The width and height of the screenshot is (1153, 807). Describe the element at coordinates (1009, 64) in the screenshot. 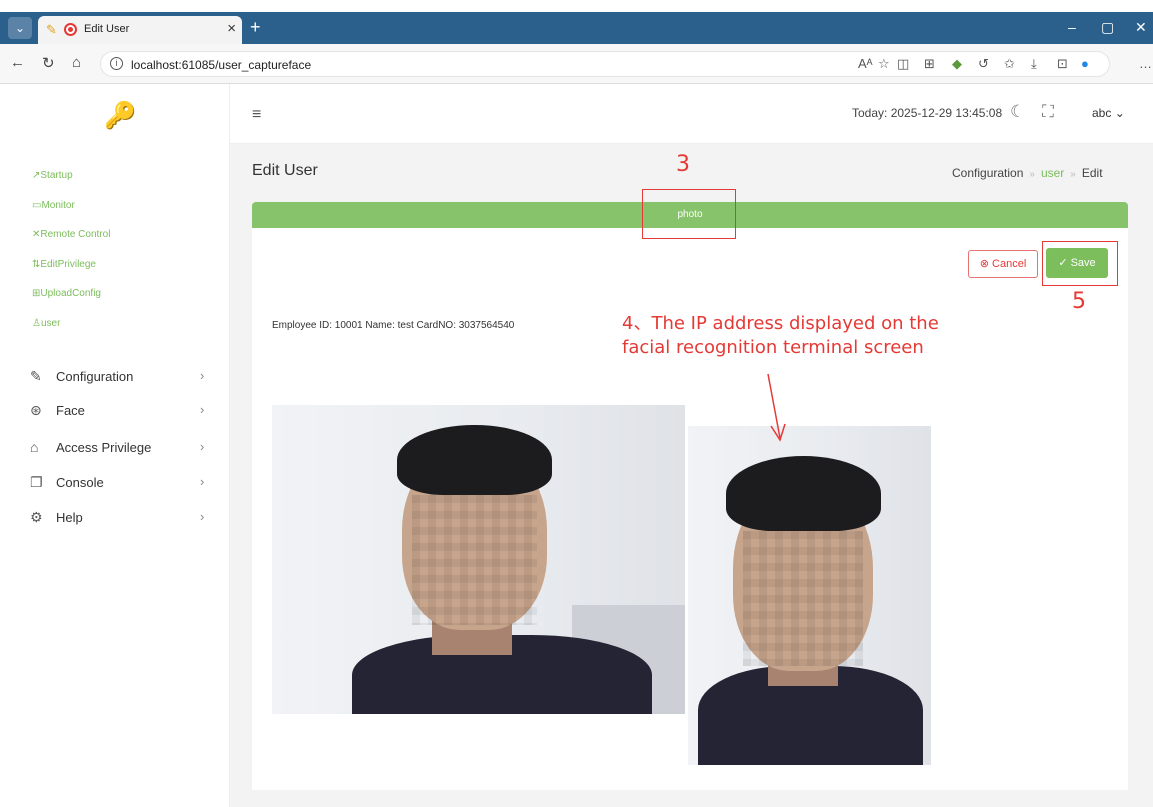

I see `favorites-bar-icon: ✩` at that location.